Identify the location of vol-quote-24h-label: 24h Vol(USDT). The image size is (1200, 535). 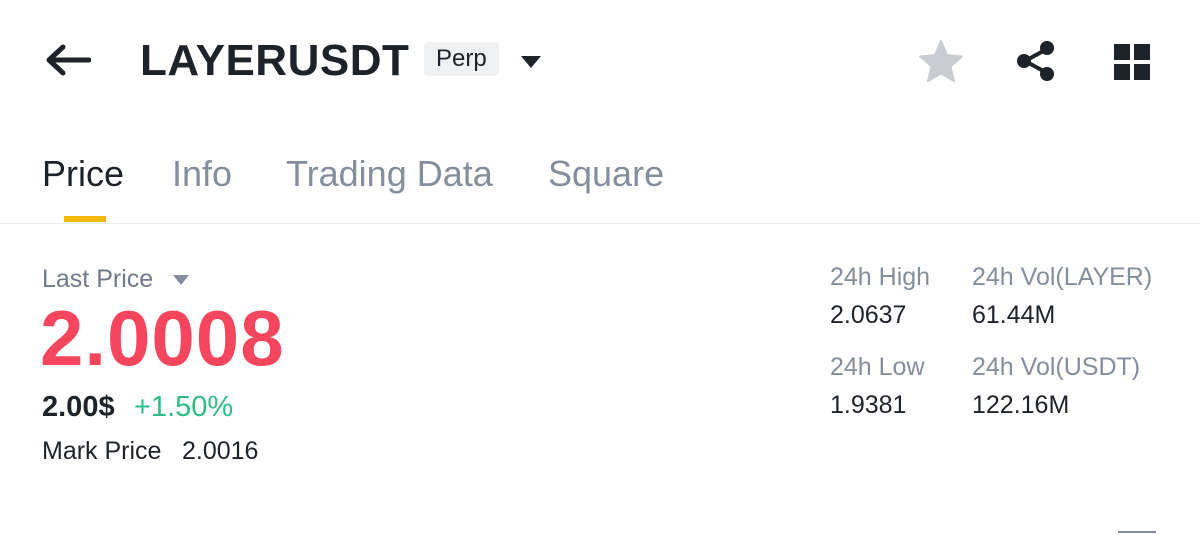
(1056, 367).